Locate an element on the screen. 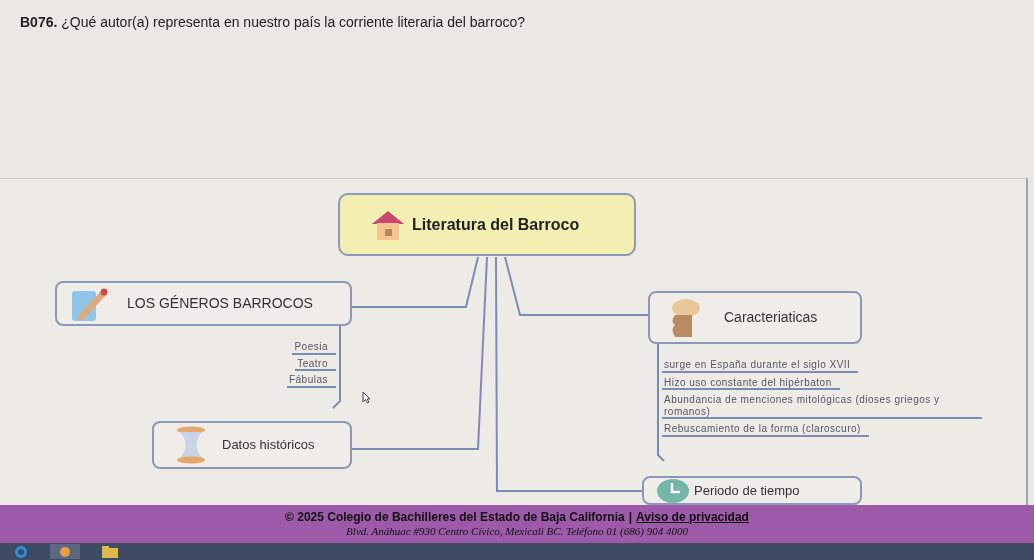 The width and height of the screenshot is (1034, 560). privacy-link: Aviso de privacidad is located at coordinates (692, 517).